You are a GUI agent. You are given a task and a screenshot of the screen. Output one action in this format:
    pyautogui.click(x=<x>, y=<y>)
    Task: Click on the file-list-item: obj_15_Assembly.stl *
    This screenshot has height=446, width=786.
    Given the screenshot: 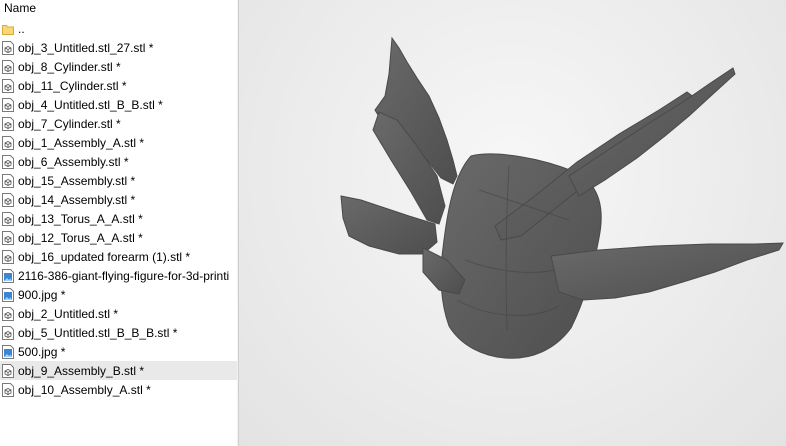 What is the action you would take?
    pyautogui.click(x=118, y=180)
    